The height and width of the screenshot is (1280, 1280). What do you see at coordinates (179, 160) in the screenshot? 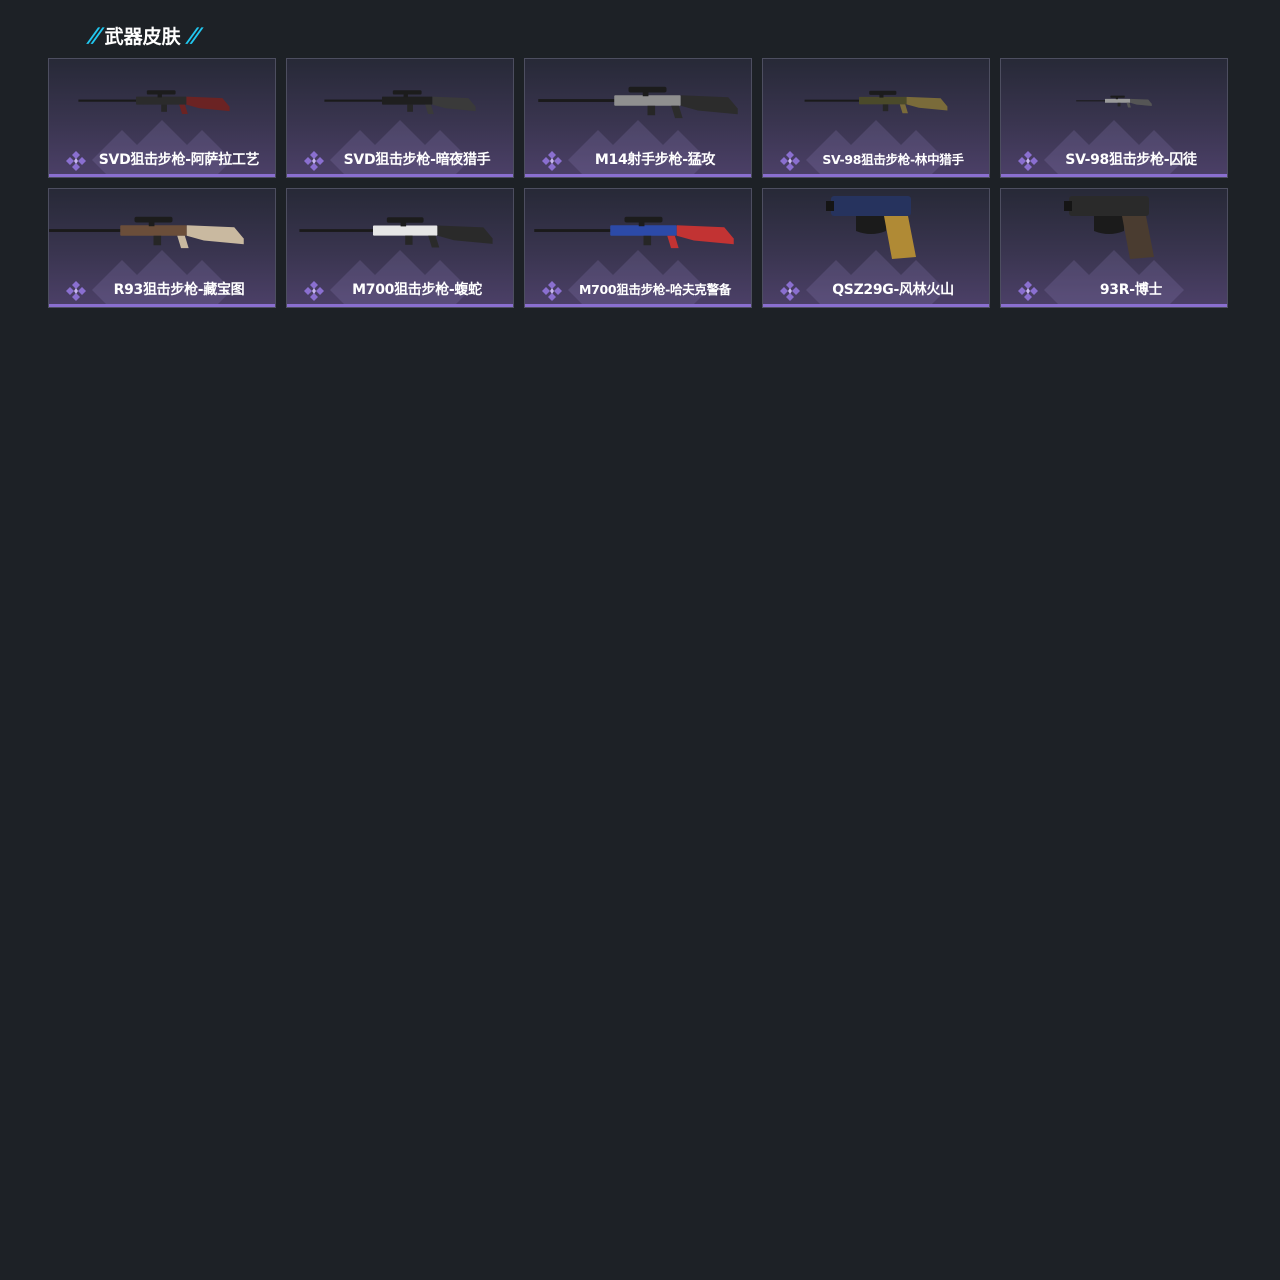
I see `skin-name: SVD狙击步枪-阿萨拉工艺` at bounding box center [179, 160].